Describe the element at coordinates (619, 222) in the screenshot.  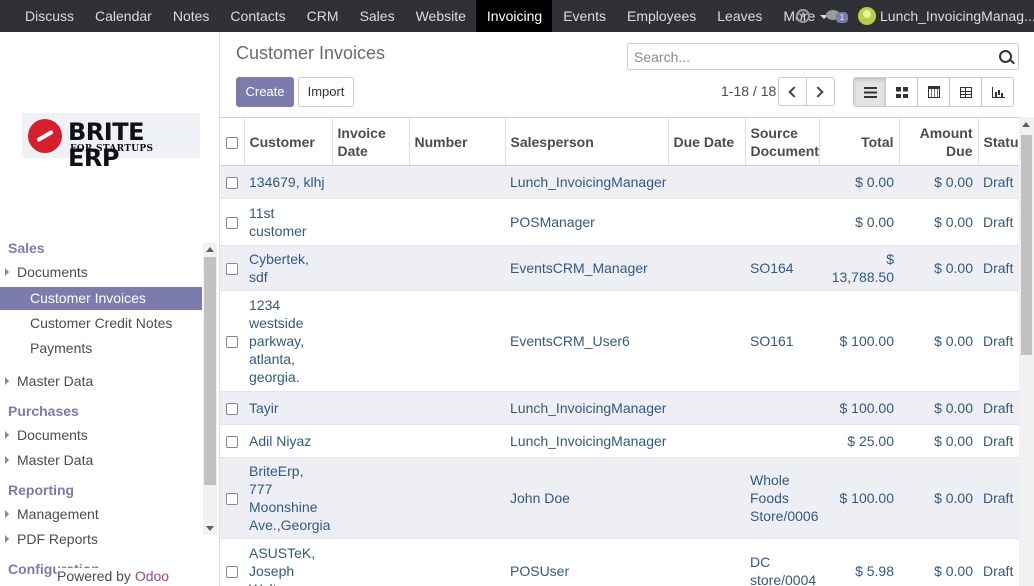
I see `table-row: 11st customer POSManager $ 0.00 $ 0.00 Draft` at that location.